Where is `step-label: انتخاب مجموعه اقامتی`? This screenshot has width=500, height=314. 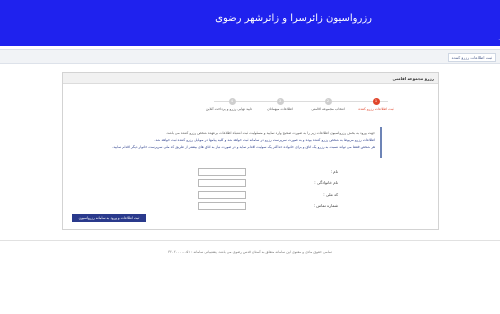 step-label: انتخاب مجموعه اقامتی is located at coordinates (328, 109).